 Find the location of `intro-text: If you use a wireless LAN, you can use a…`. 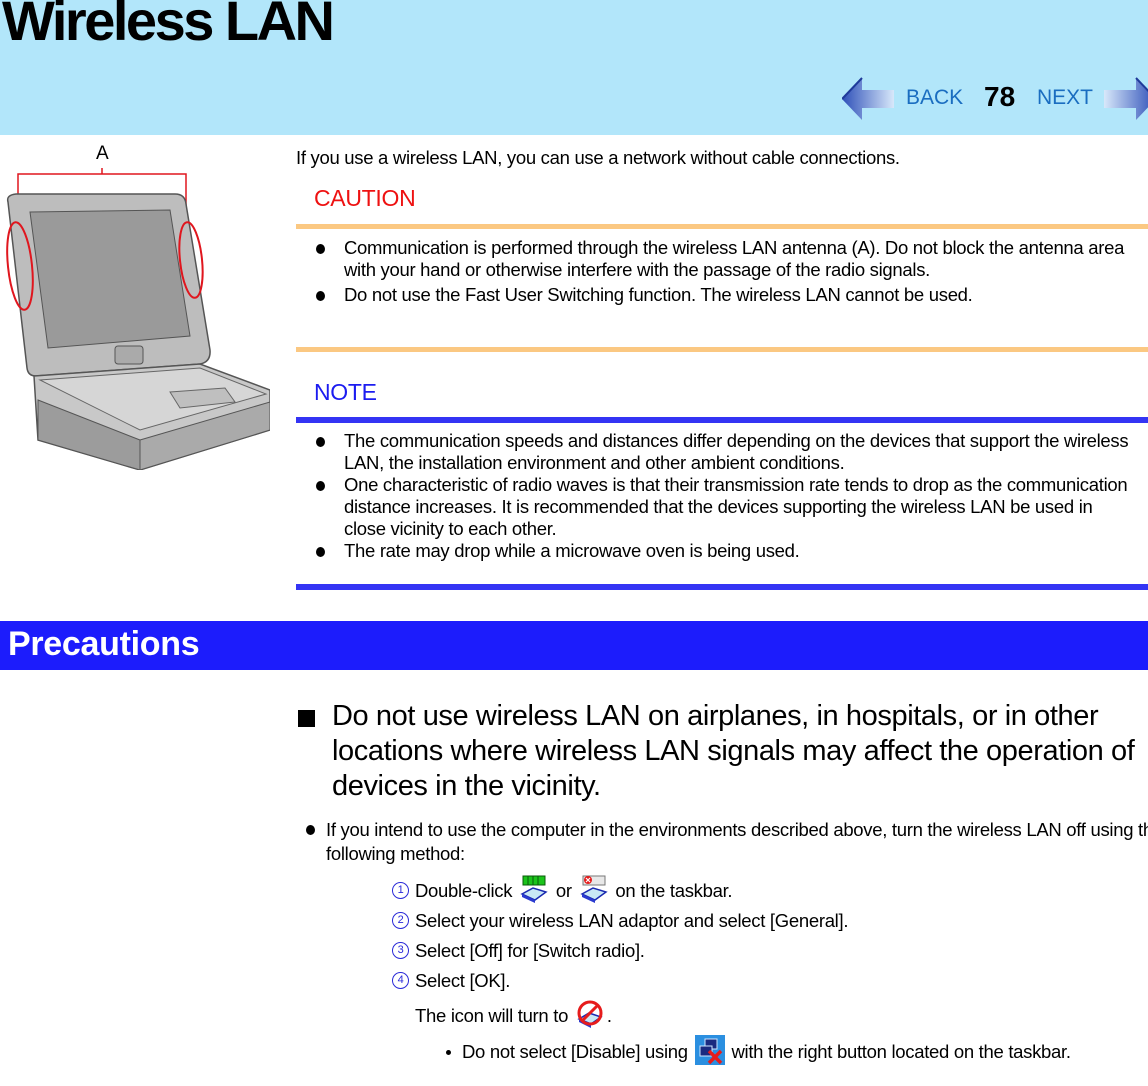

intro-text: If you use a wireless LAN, you can use a… is located at coordinates (598, 157).